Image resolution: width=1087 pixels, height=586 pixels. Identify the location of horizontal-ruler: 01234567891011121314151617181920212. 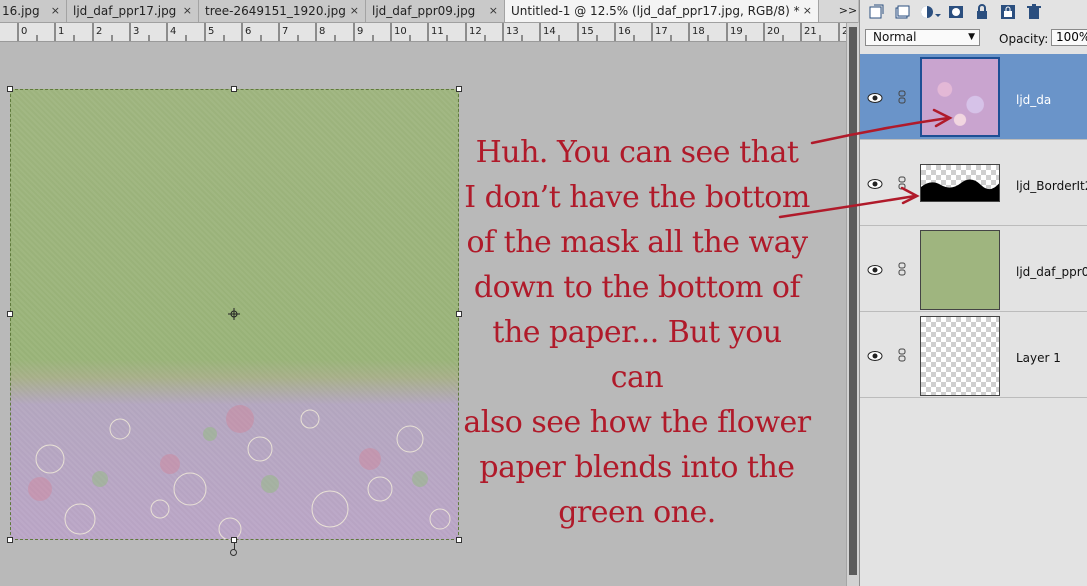
(423, 32).